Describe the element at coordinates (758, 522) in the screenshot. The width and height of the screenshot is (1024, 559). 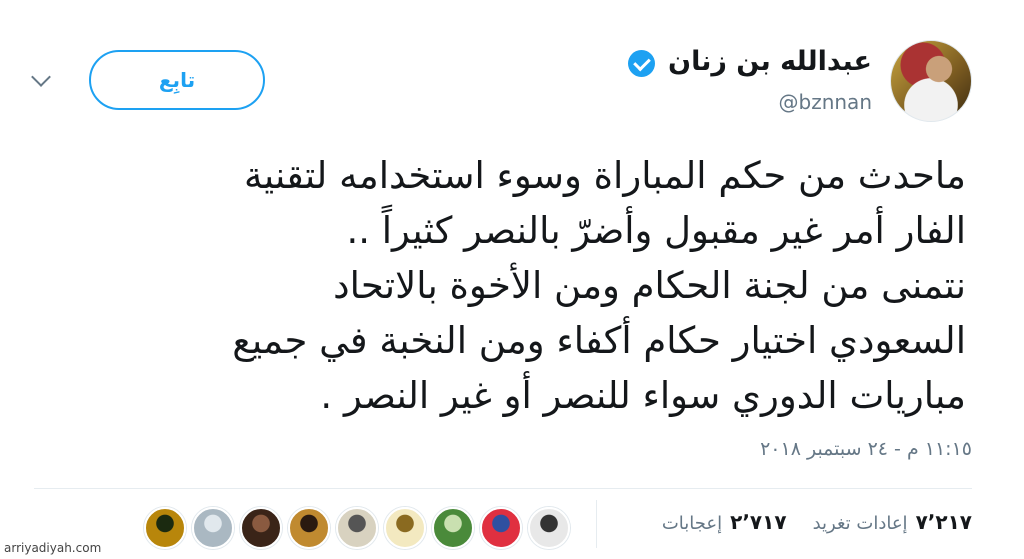
I see `likes-count: ٢٬٧١٧` at that location.